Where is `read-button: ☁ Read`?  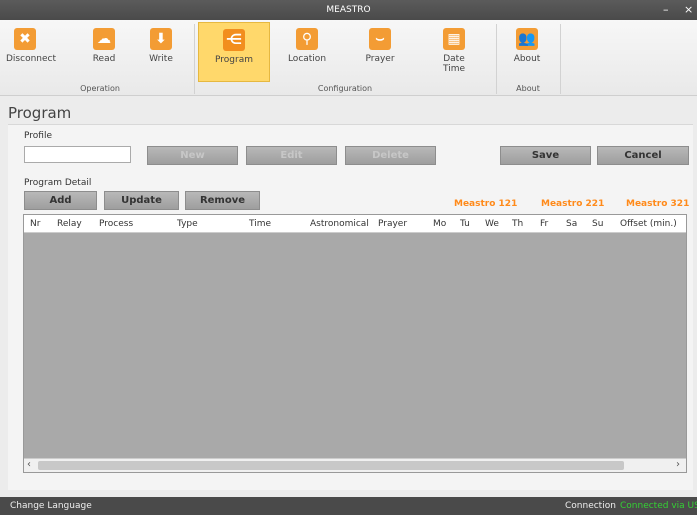
read-button: ☁ Read is located at coordinates (104, 52).